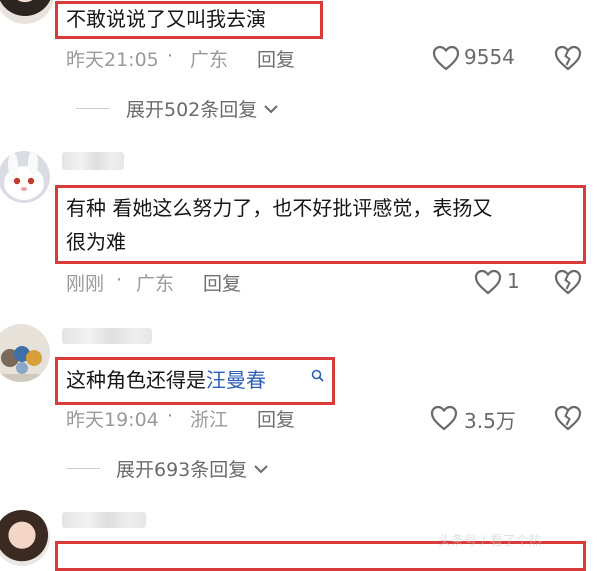  Describe the element at coordinates (513, 281) in the screenshot. I see `like-count: 1` at that location.